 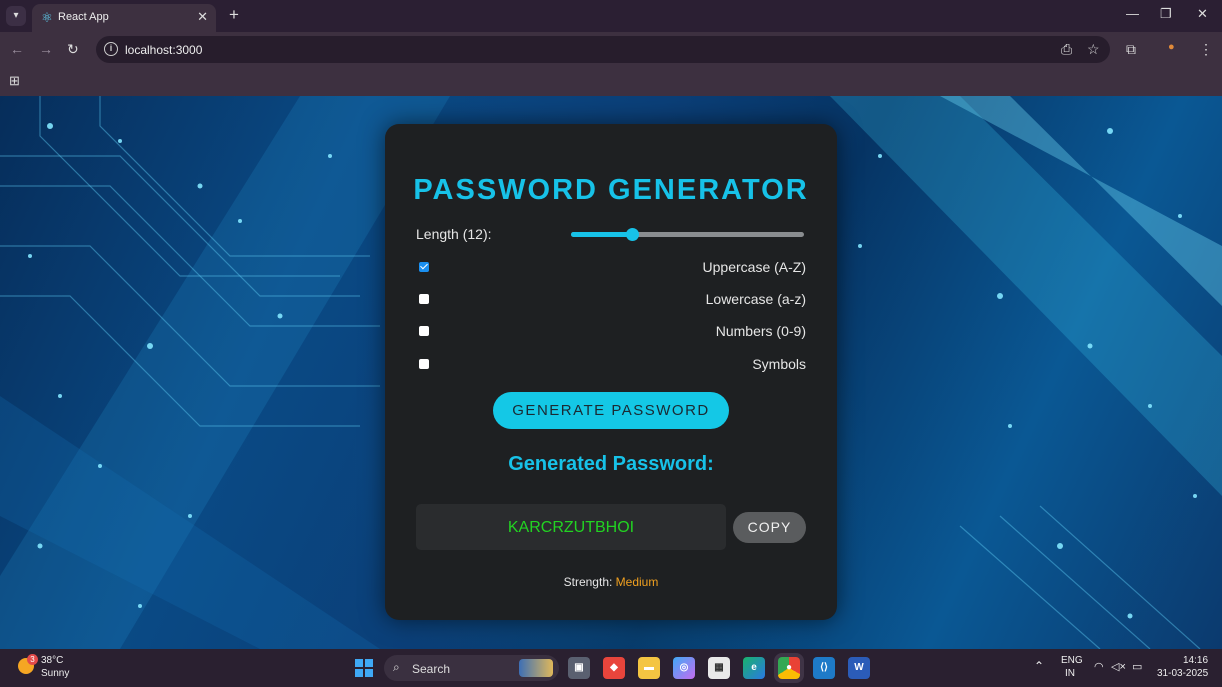 I want to click on tab-search-button: ▾, so click(x=16, y=16).